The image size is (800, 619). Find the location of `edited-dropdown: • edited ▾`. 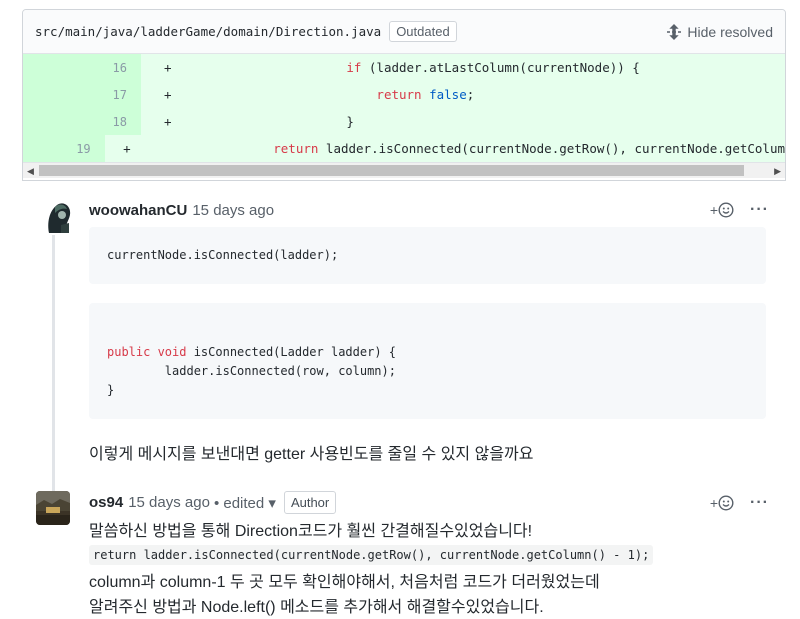

edited-dropdown: • edited ▾ is located at coordinates (245, 503).